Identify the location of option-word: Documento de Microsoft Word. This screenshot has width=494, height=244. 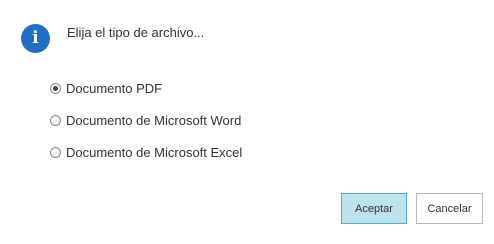
(146, 120).